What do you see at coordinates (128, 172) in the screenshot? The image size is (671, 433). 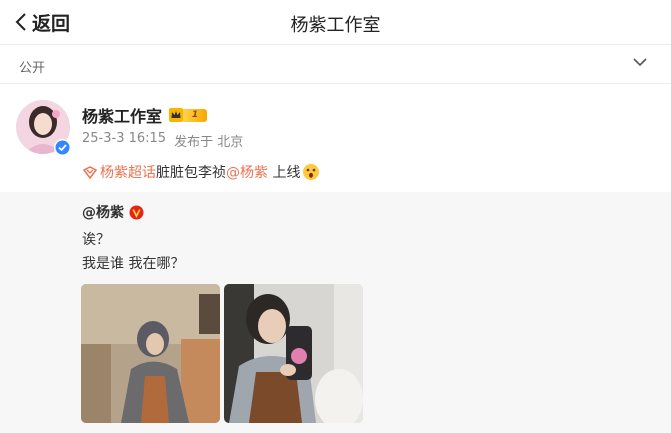 I see `topic-link: 杨紫超话` at bounding box center [128, 172].